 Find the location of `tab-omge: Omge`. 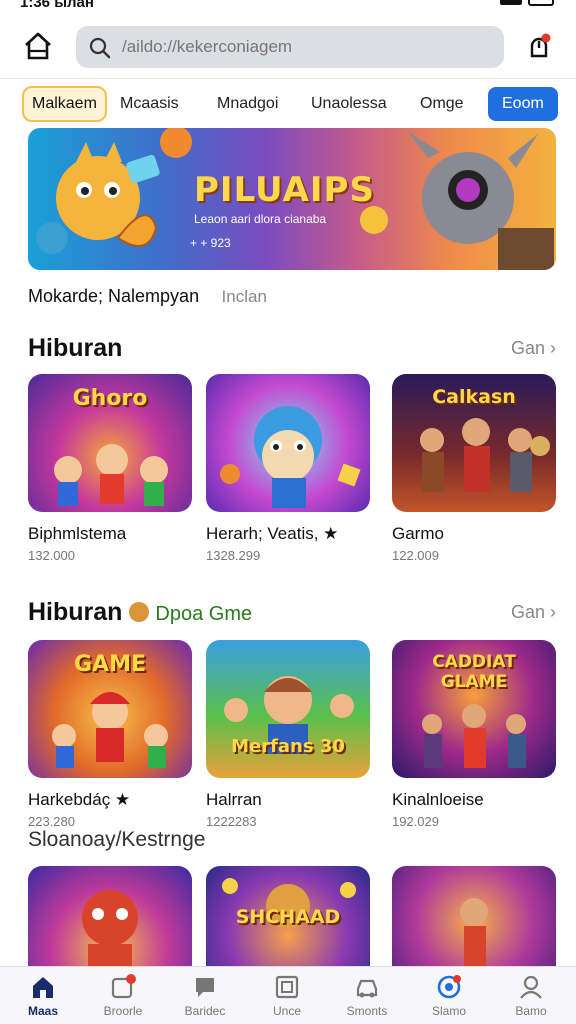

tab-omge: Omge is located at coordinates (442, 104).